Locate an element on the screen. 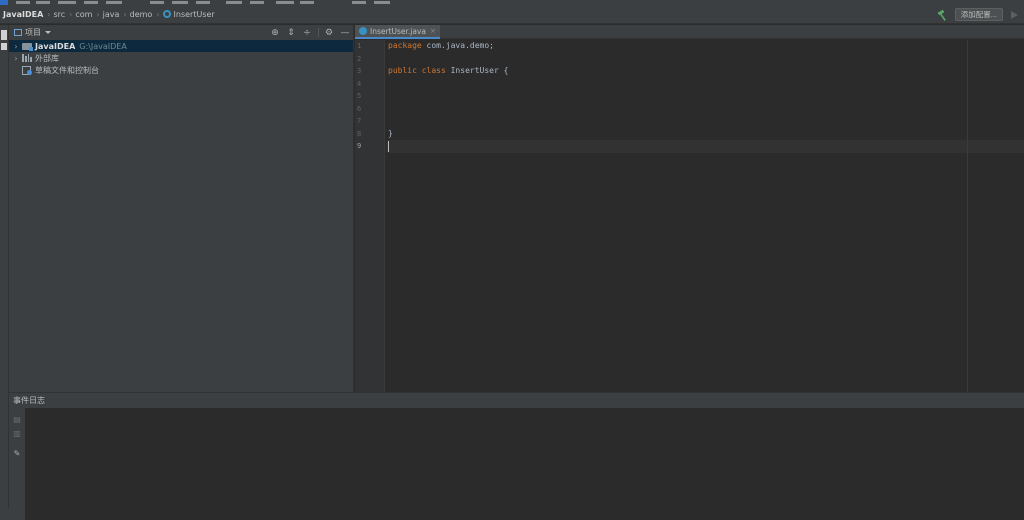 This screenshot has width=1024, height=520. breadcrumb-class-label: InsertUser is located at coordinates (194, 14).